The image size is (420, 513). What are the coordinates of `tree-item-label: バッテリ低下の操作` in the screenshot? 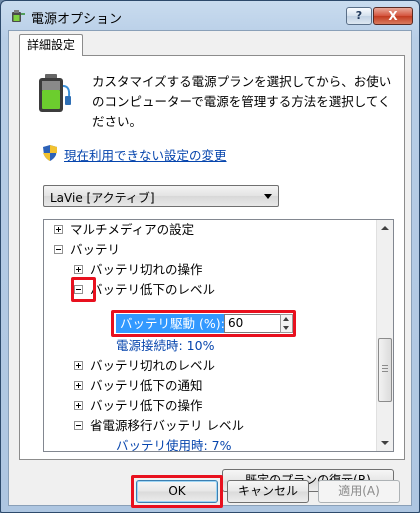 It's located at (146, 405).